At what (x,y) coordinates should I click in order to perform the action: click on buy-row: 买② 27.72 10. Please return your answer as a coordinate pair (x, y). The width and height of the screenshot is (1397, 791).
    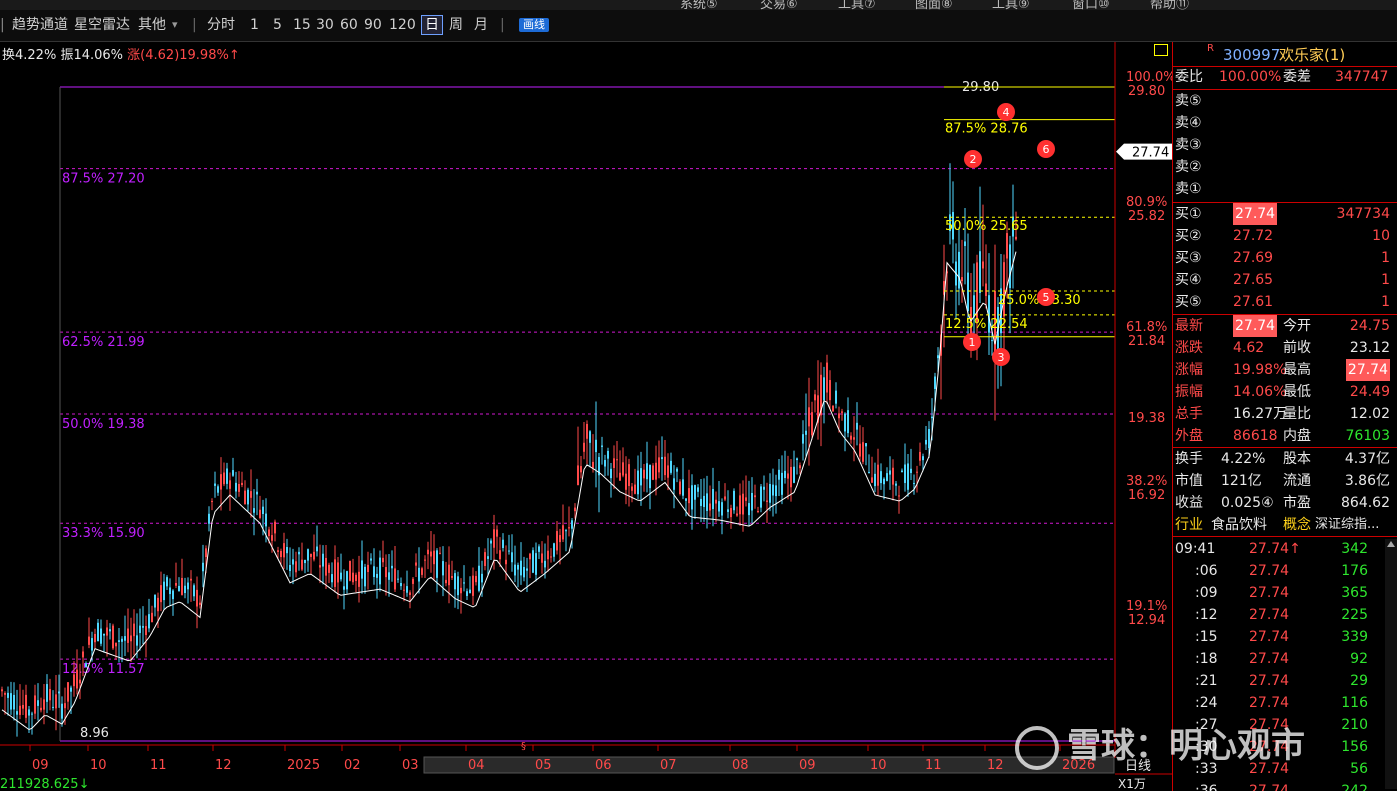
    Looking at the image, I should click on (1285, 236).